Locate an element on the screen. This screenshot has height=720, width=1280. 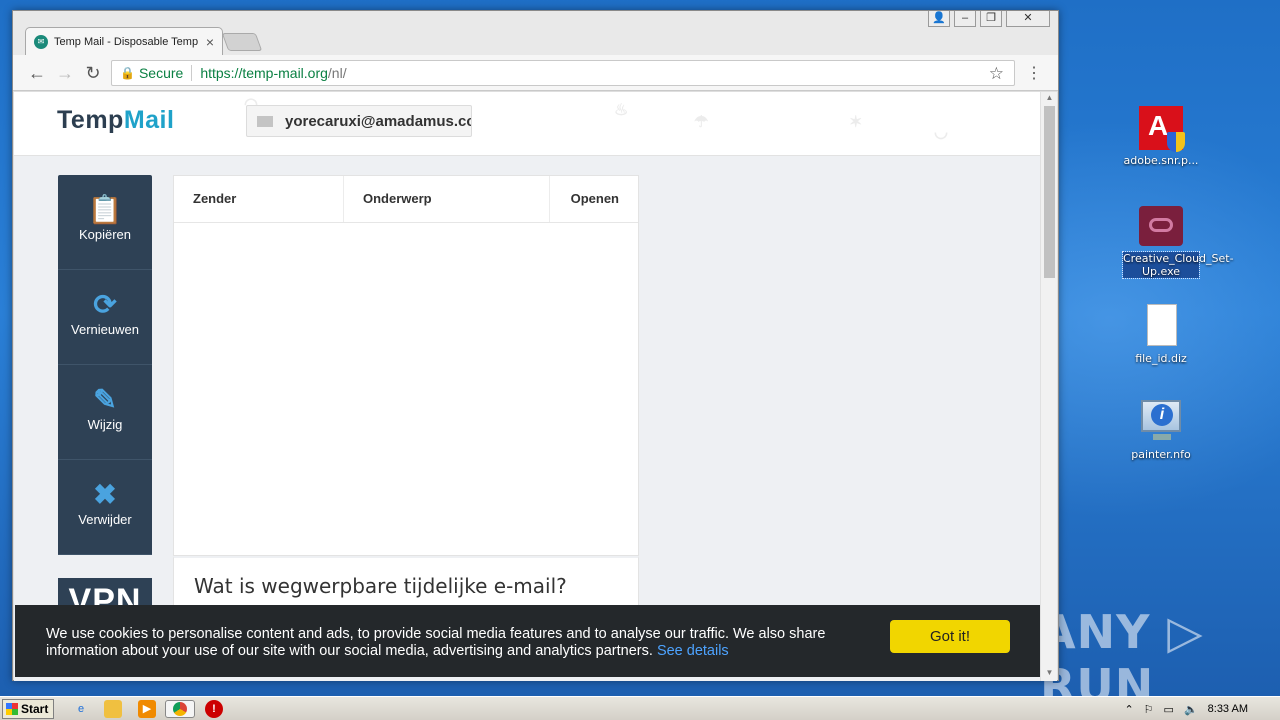
start-button: Start is located at coordinates (28, 709).